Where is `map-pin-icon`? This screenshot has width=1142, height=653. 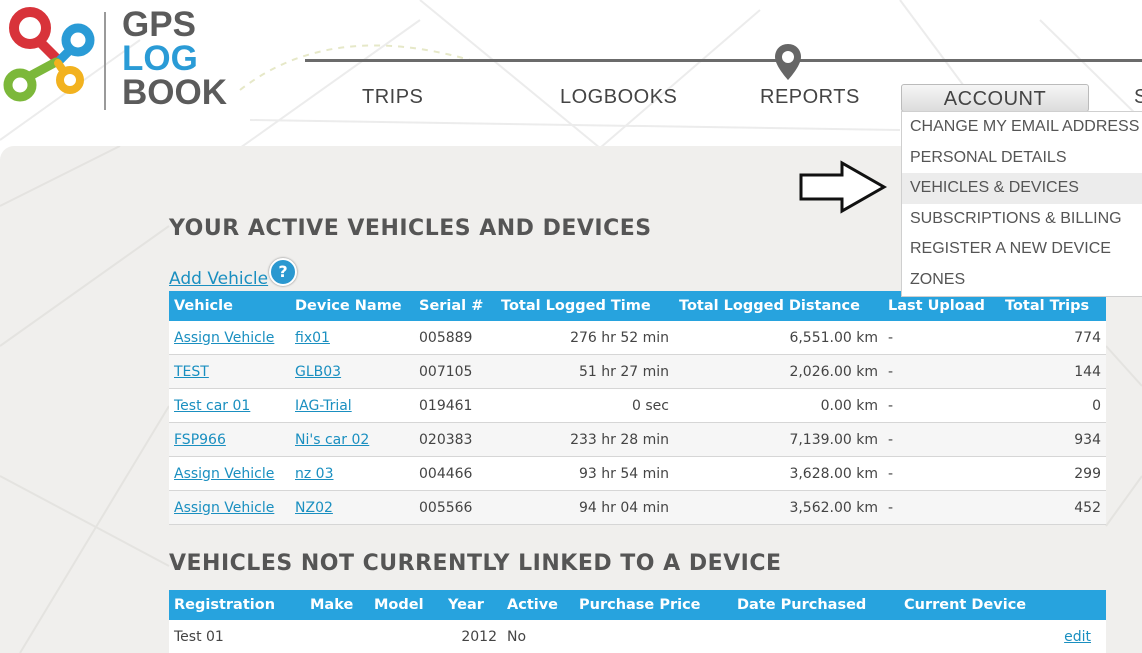 map-pin-icon is located at coordinates (788, 62).